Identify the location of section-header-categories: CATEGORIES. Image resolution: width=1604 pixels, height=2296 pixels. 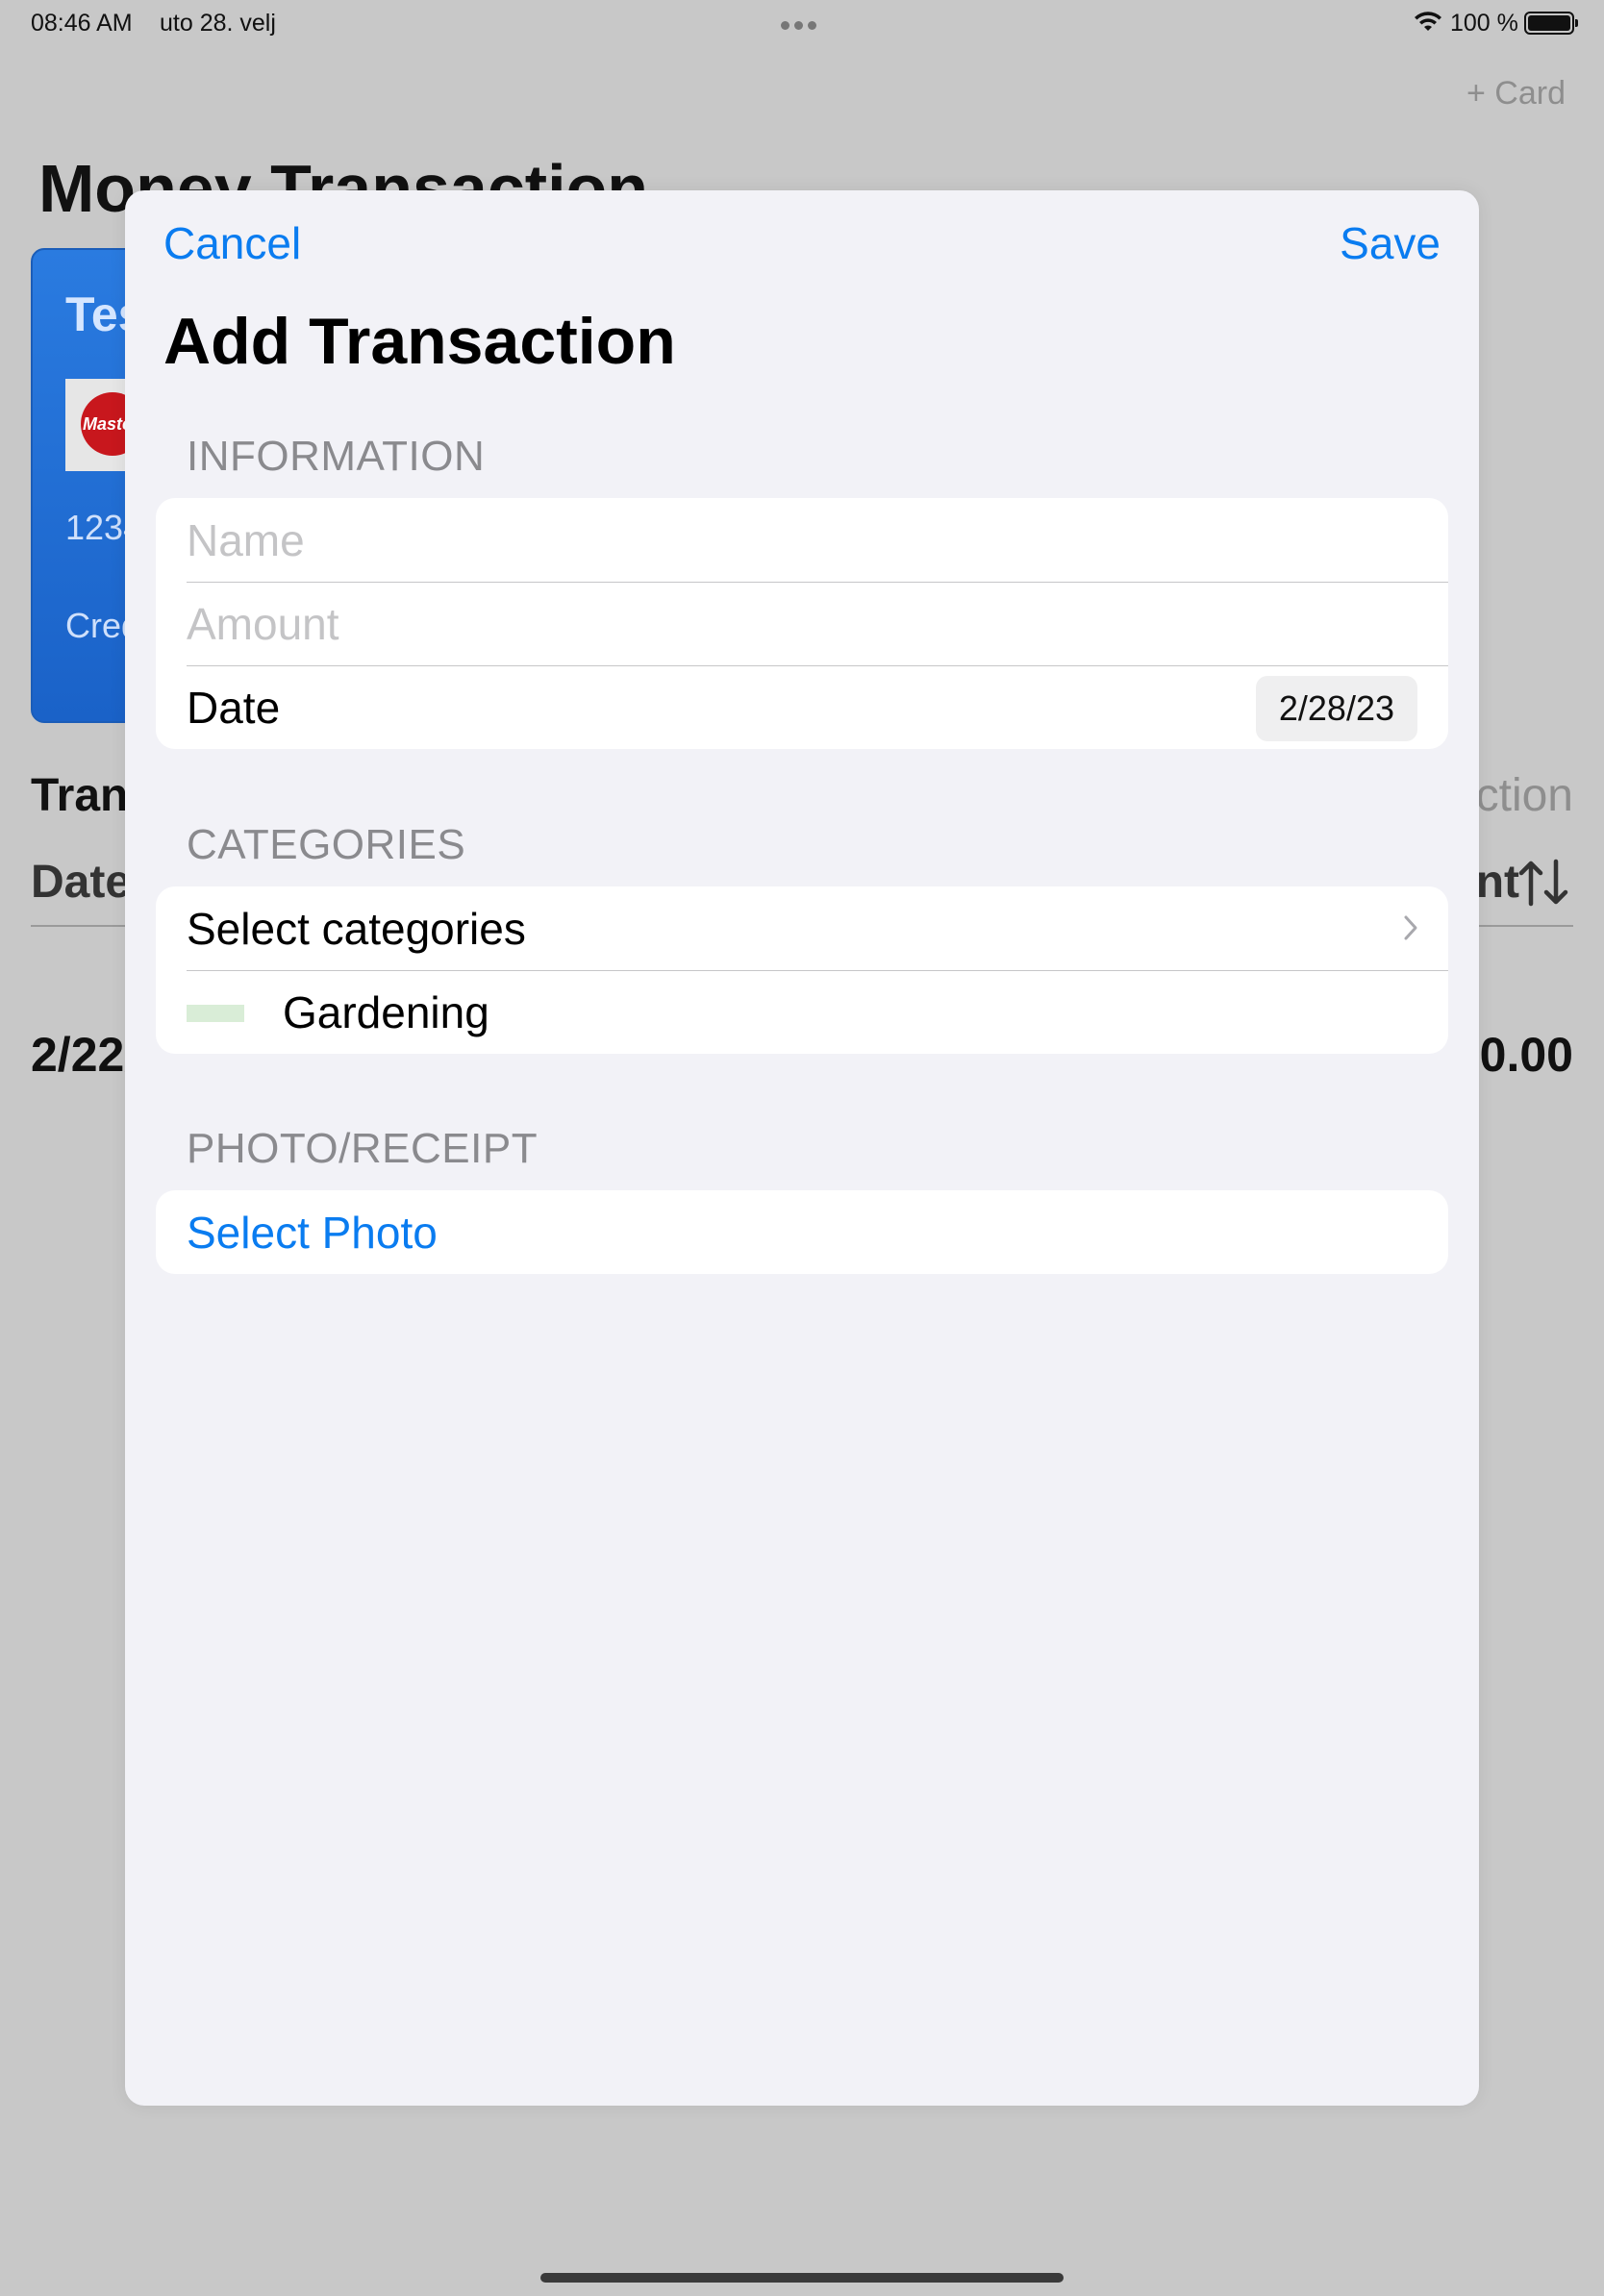
(326, 844).